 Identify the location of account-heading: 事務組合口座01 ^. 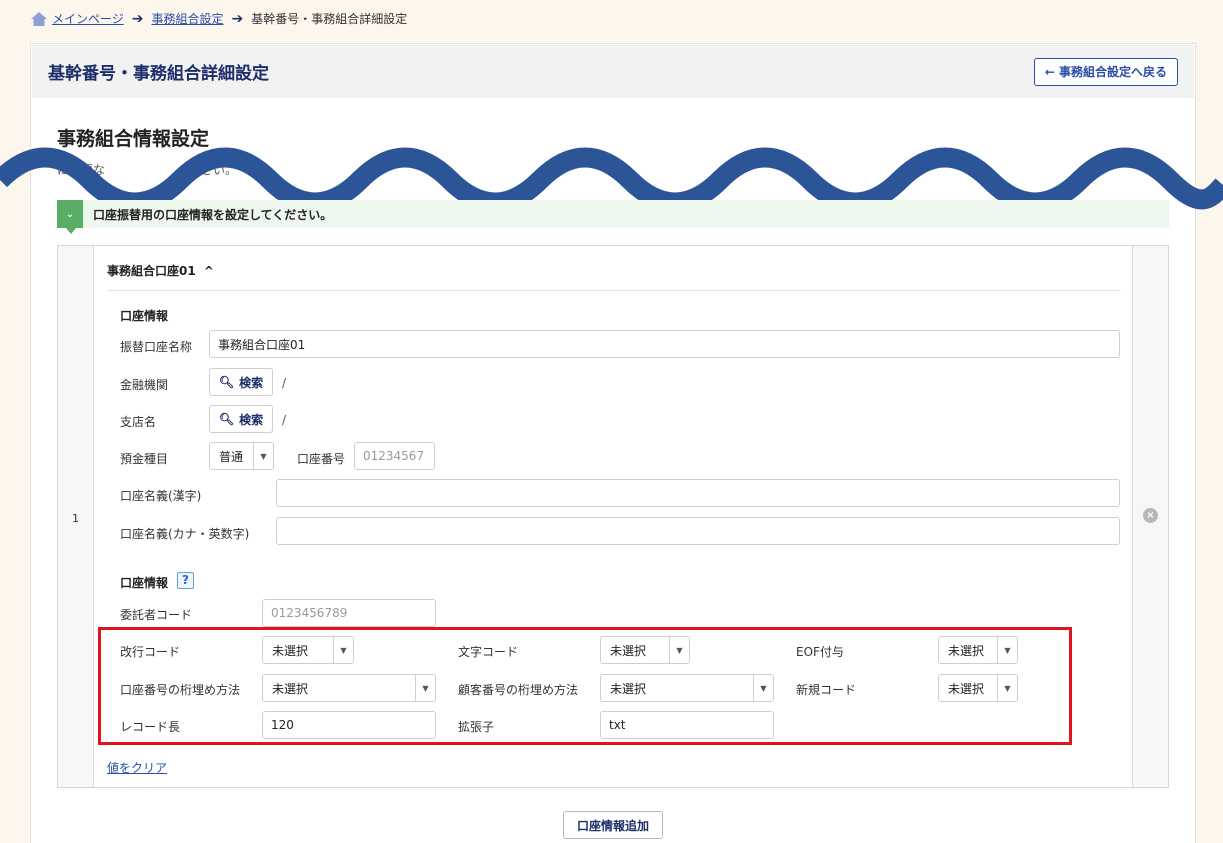
(160, 270).